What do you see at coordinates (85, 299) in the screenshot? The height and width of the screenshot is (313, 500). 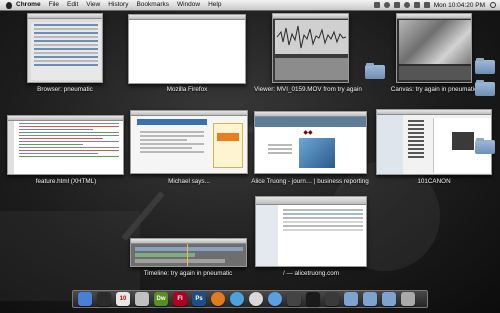 I see `finder-icon` at bounding box center [85, 299].